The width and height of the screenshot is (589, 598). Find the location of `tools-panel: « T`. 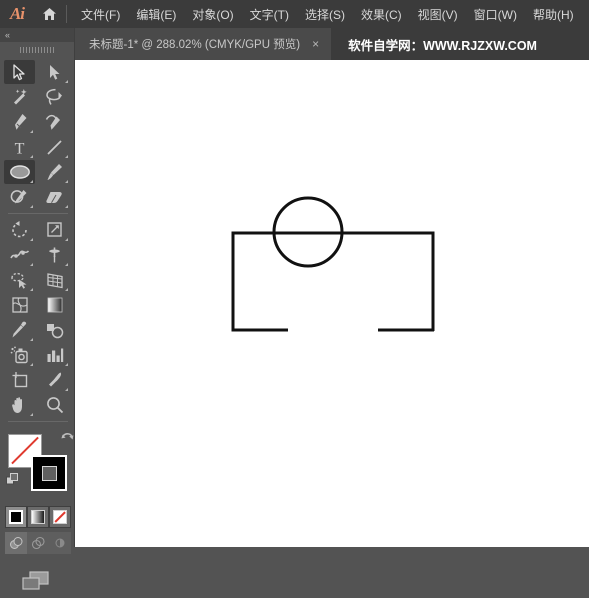

tools-panel: « T is located at coordinates (38, 309).